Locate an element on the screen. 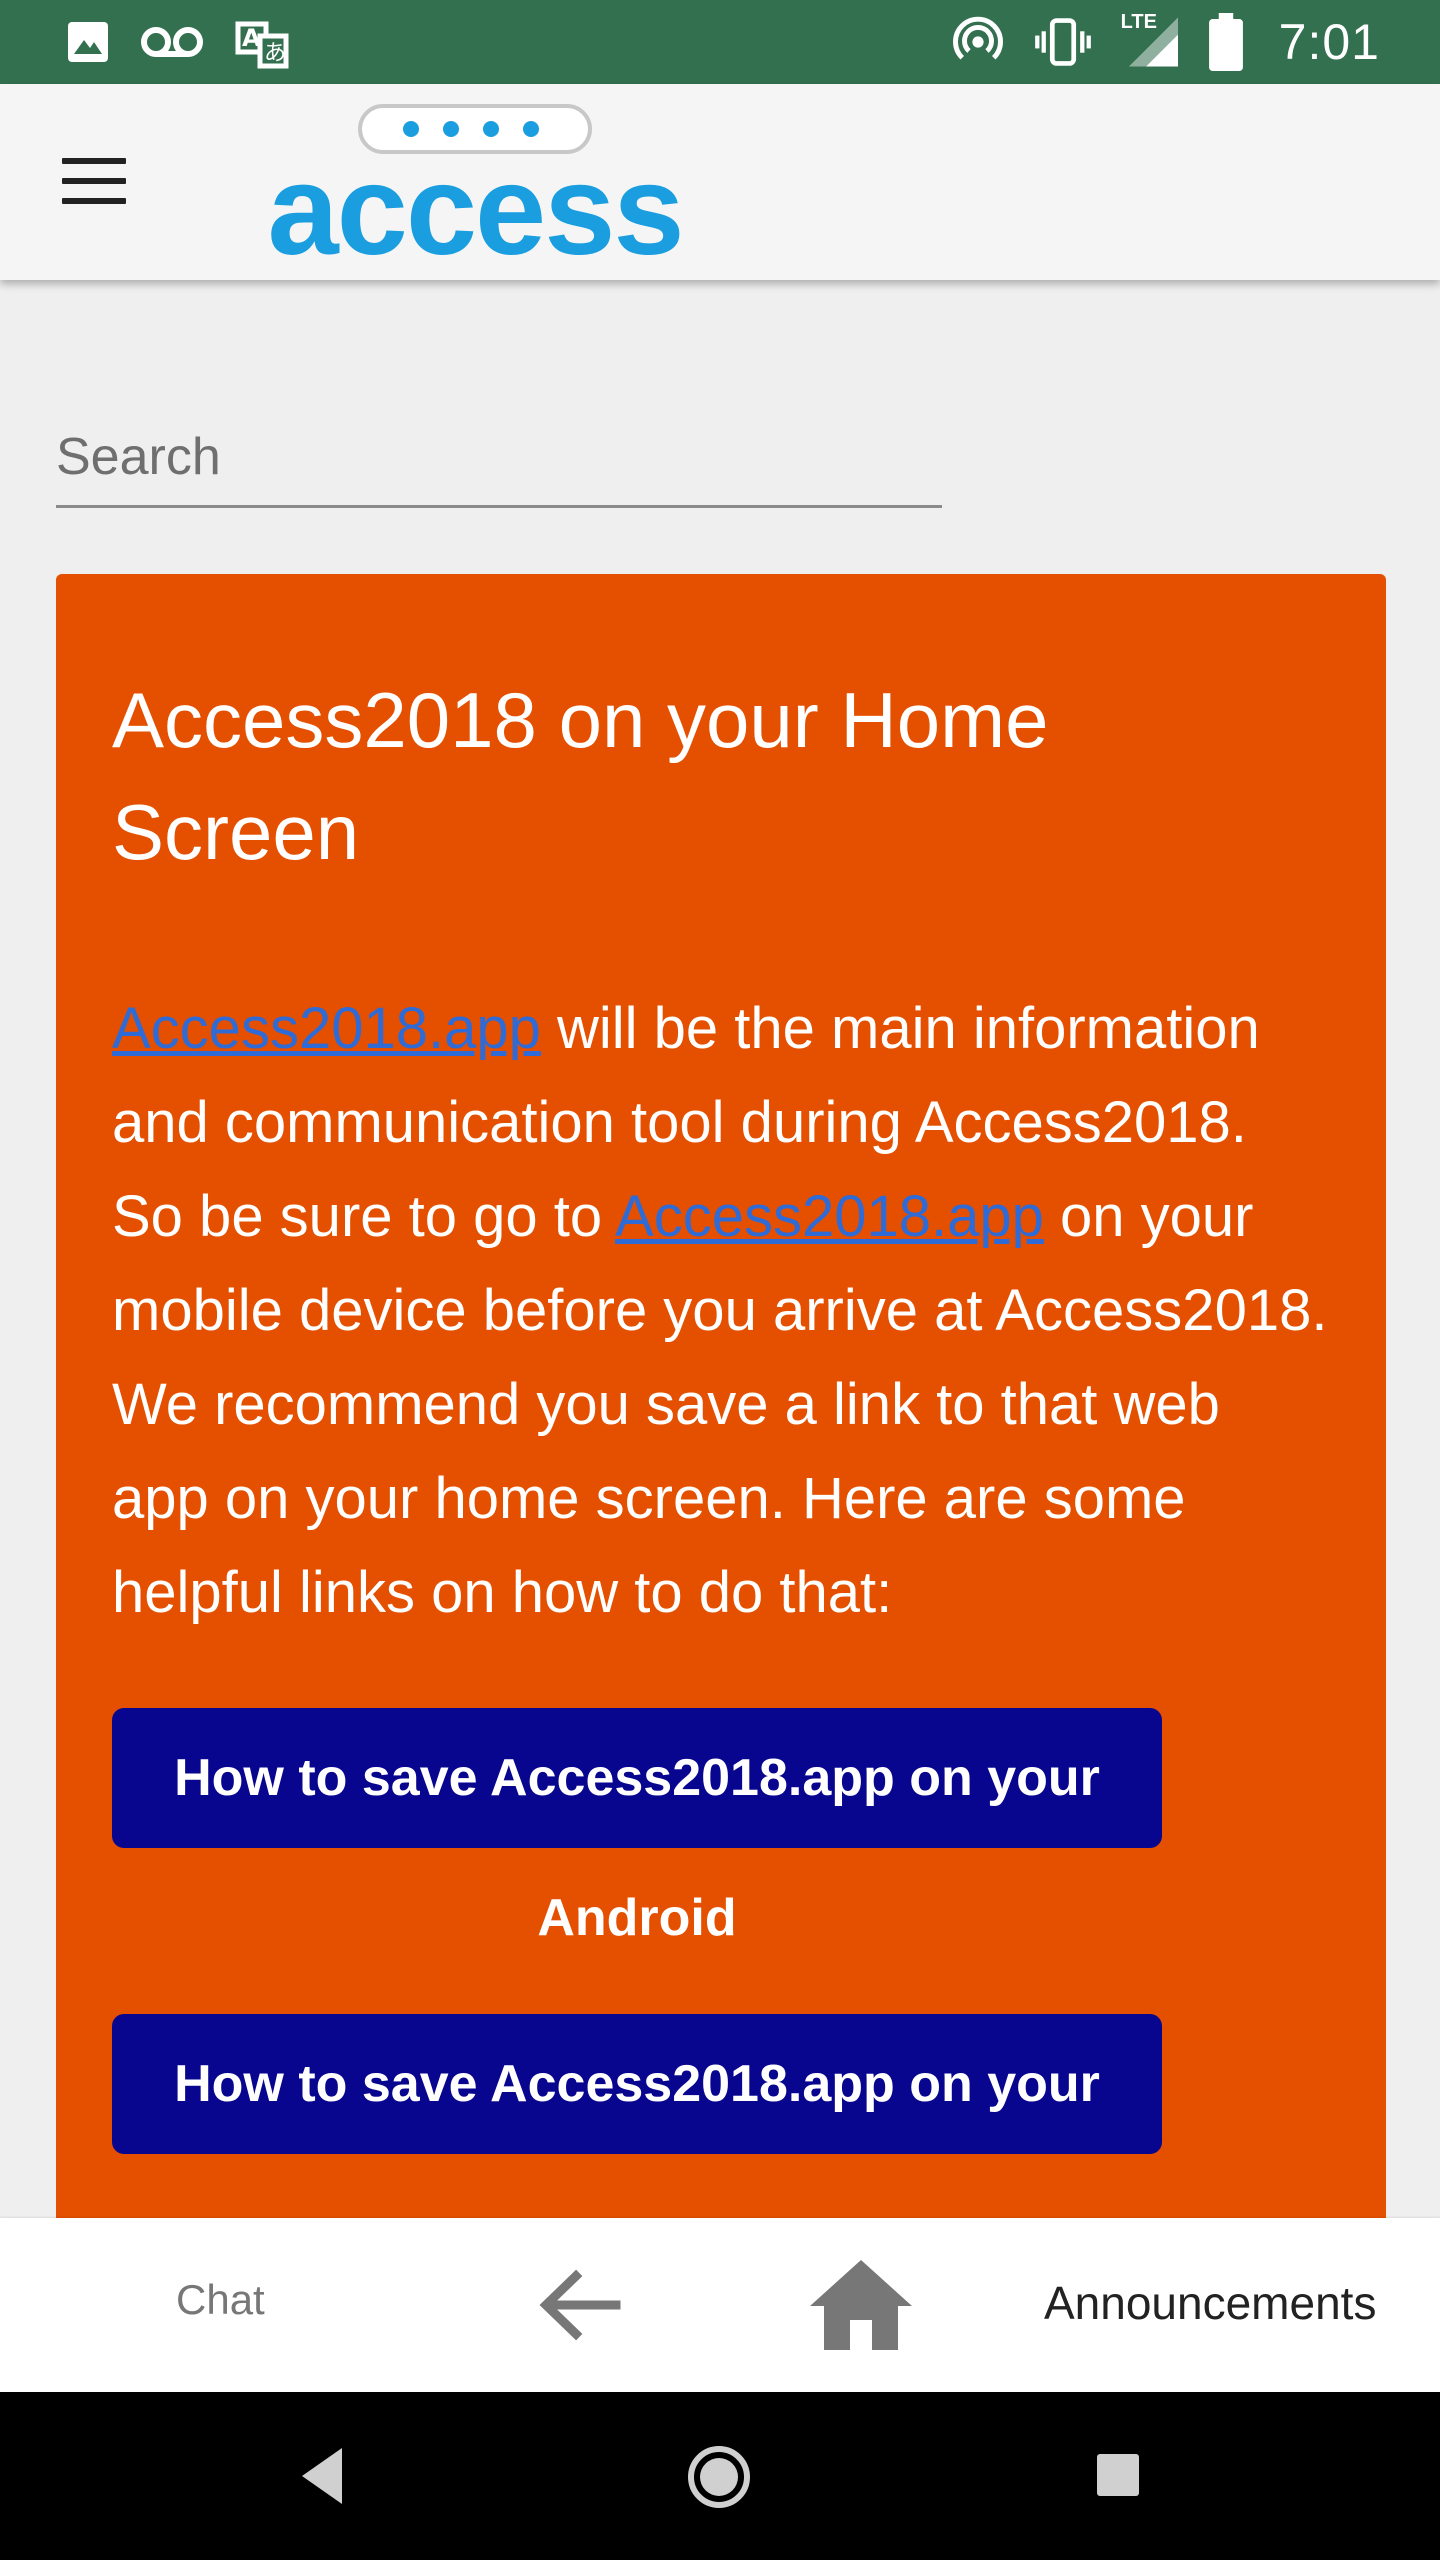 This screenshot has height=2560, width=1440. hamburger-menu-button is located at coordinates (96, 183).